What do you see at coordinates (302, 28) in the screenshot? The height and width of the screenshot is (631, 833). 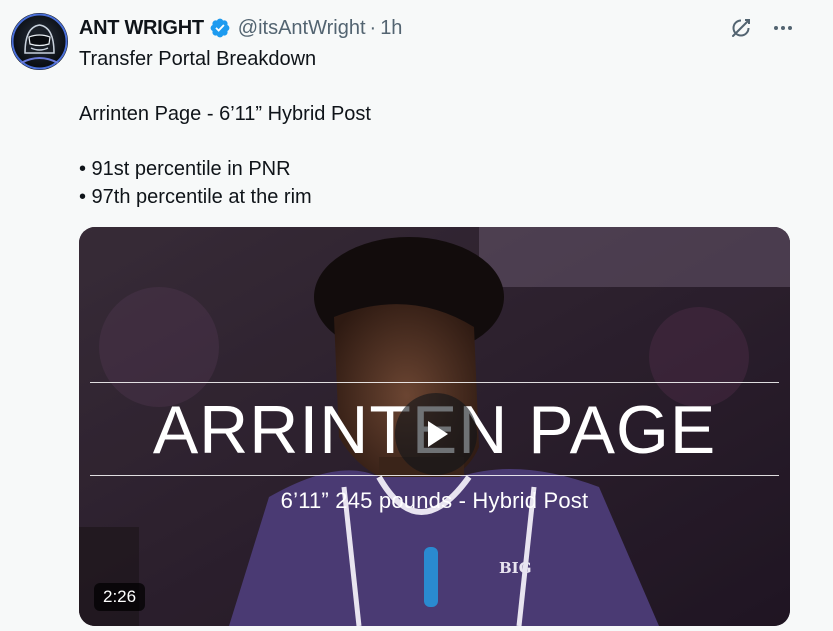 I see `author-handle: @itsAntWright` at bounding box center [302, 28].